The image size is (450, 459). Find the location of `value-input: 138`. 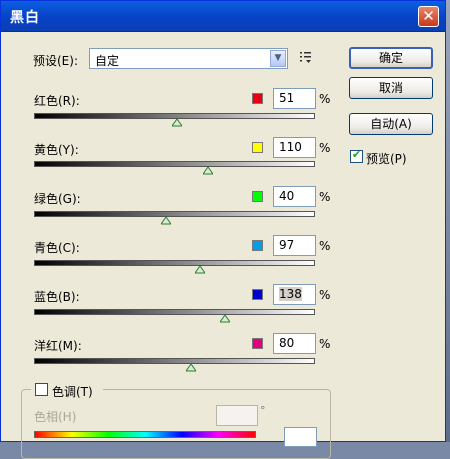

value-input: 138 is located at coordinates (294, 294).